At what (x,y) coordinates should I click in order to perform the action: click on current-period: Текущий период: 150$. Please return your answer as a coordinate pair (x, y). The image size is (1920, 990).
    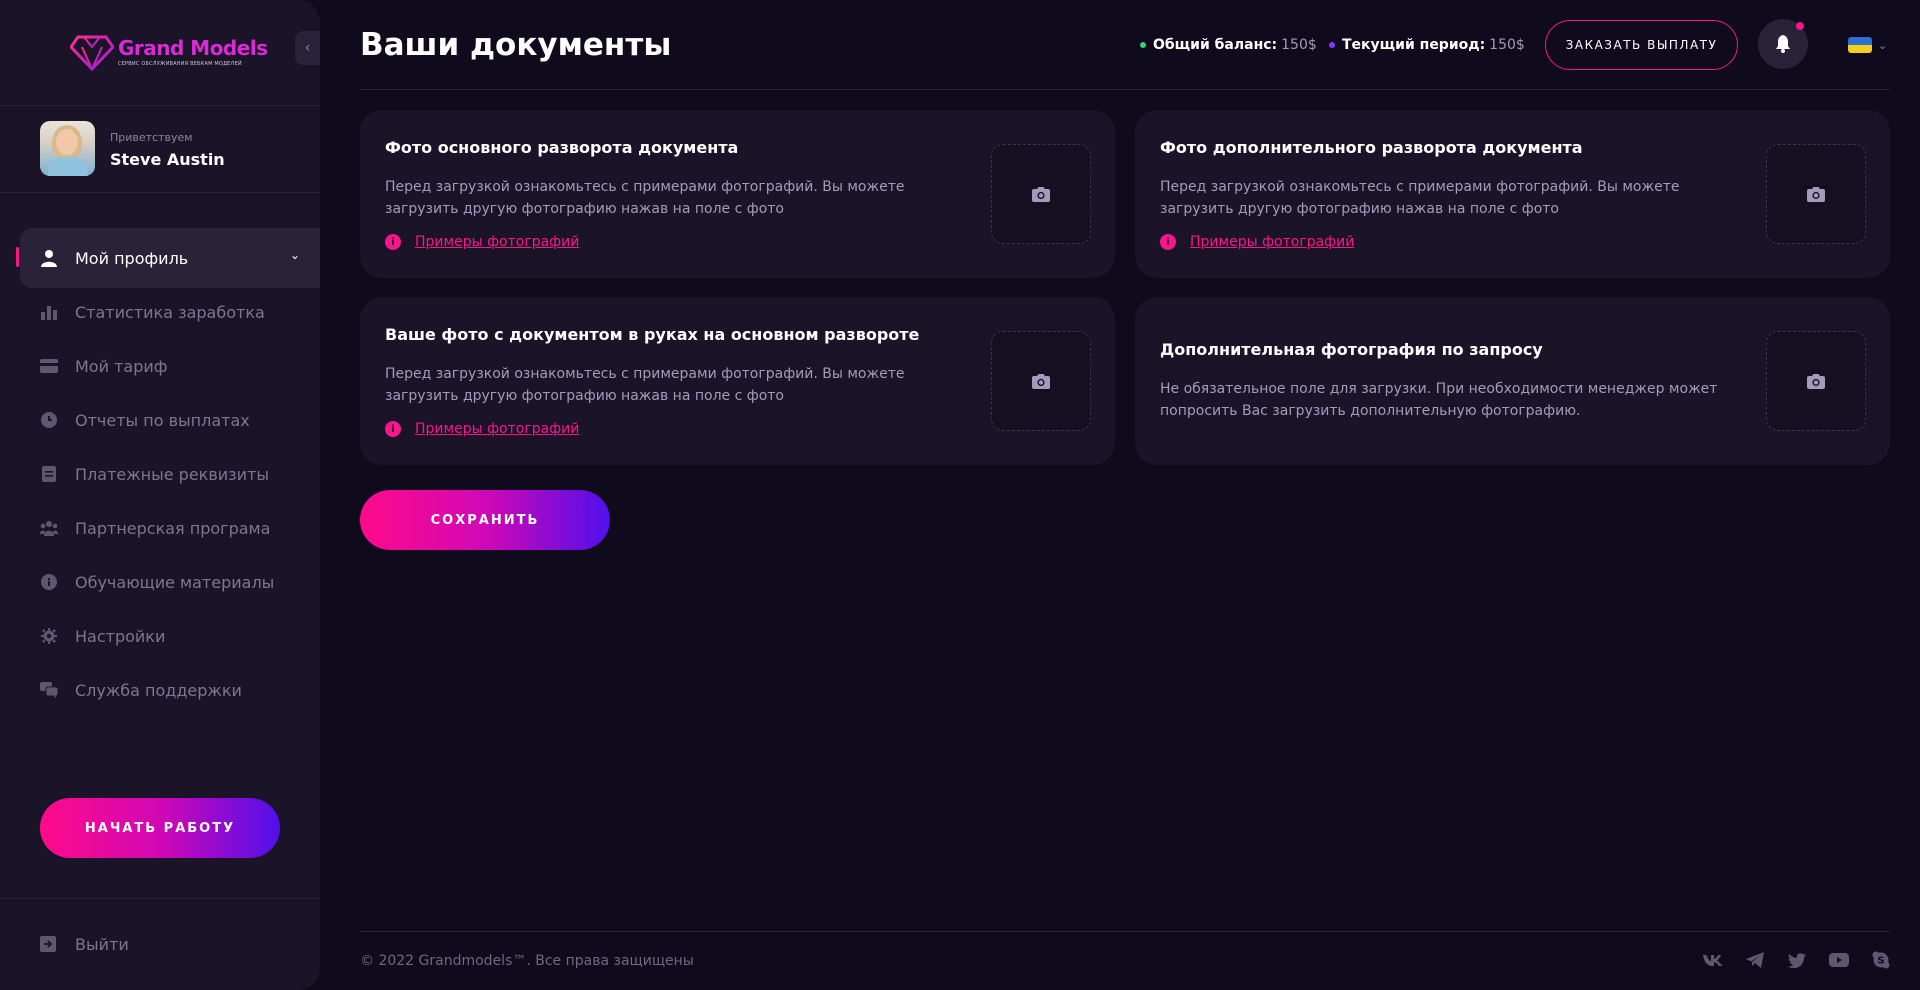
    Looking at the image, I should click on (1427, 45).